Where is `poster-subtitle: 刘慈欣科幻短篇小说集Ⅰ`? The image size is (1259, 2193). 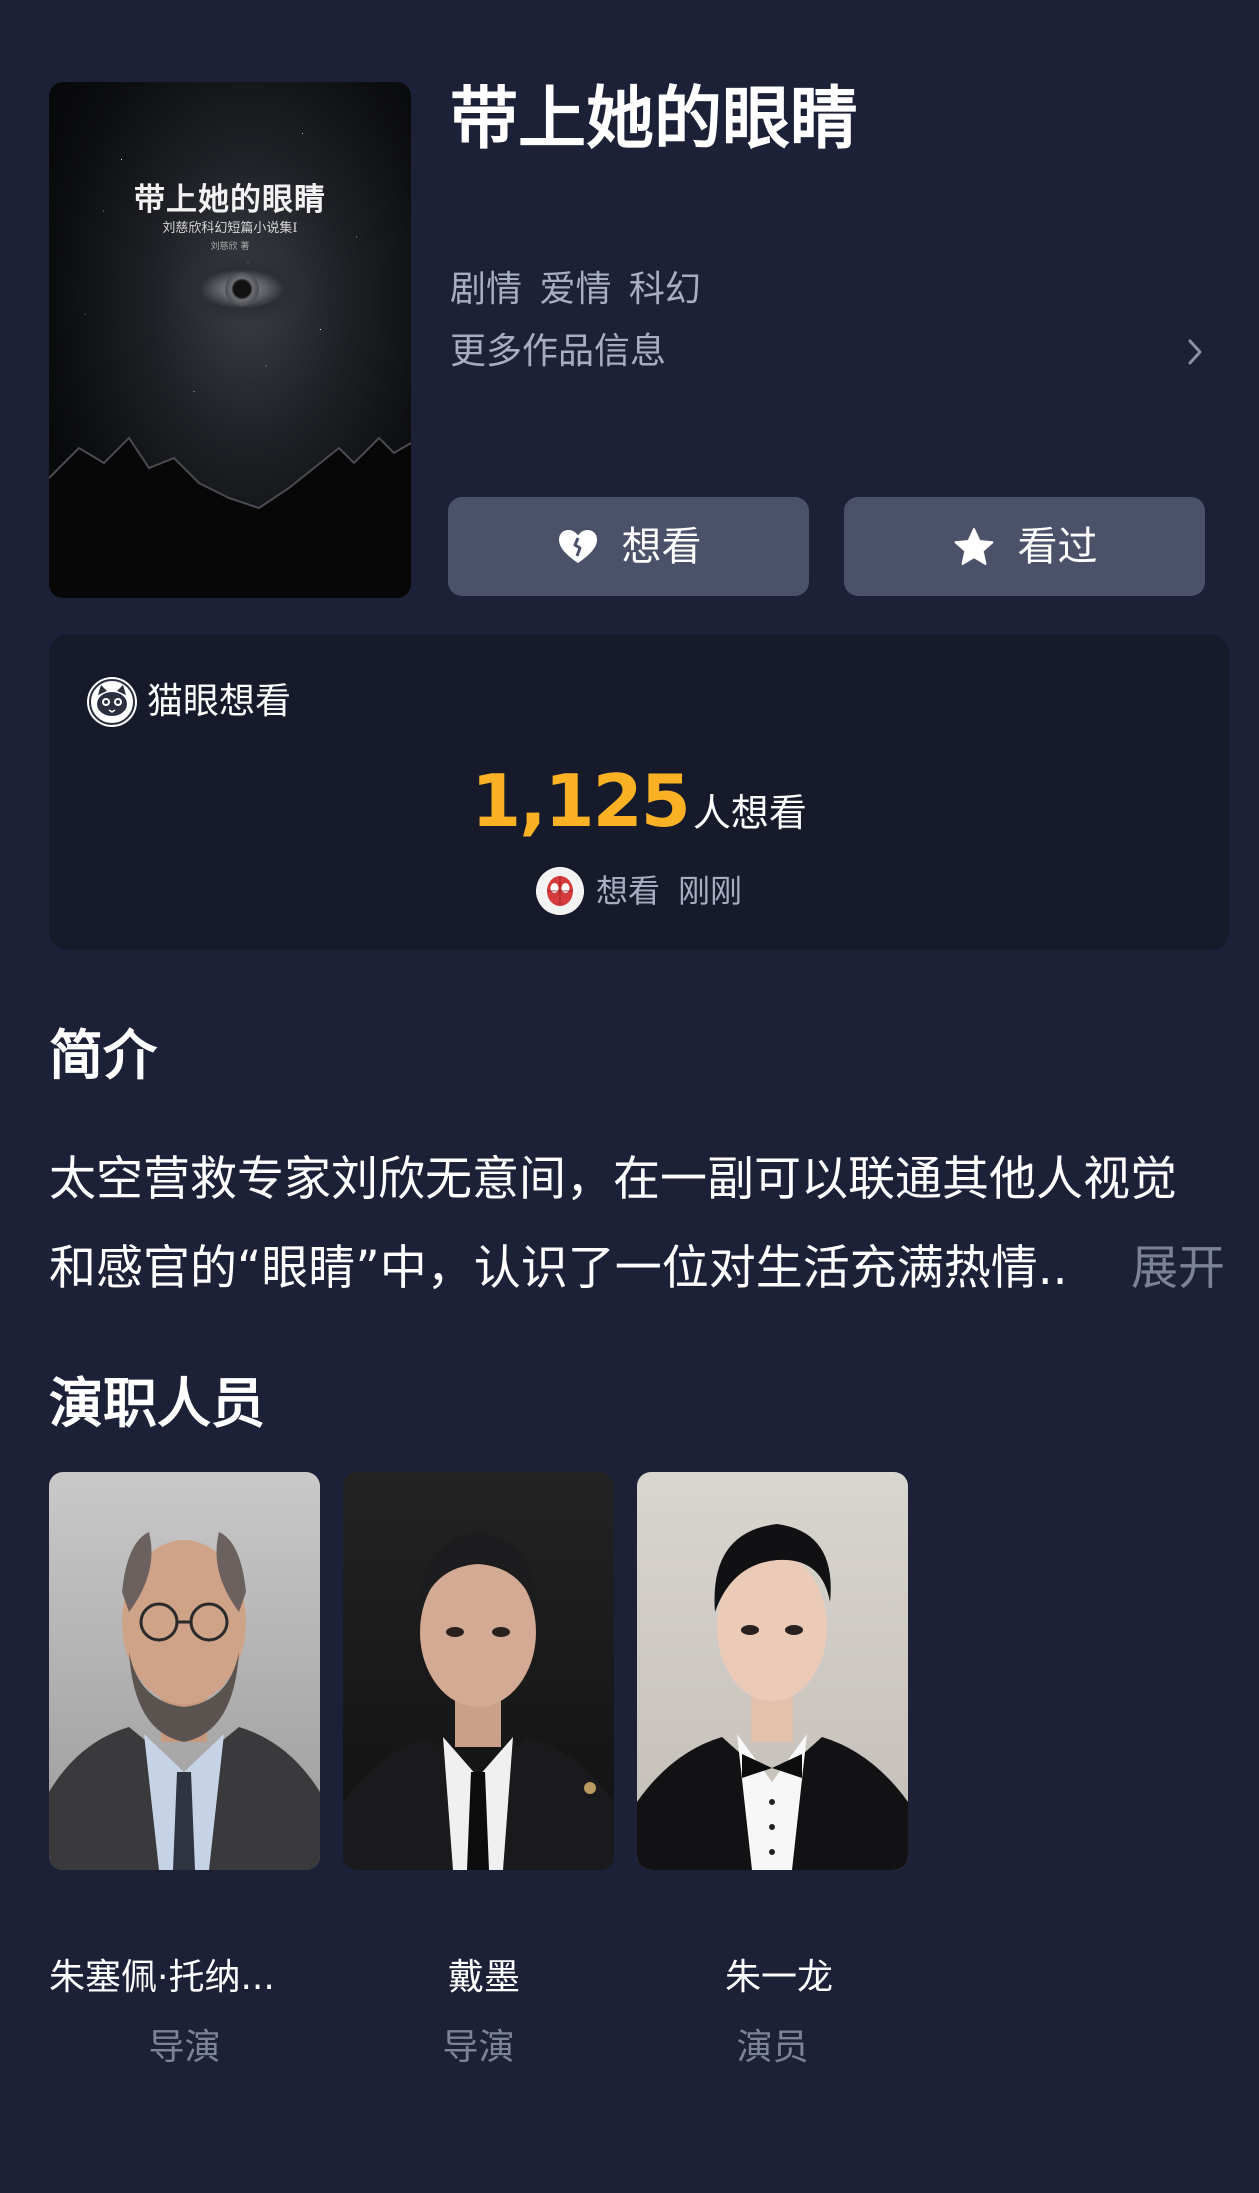 poster-subtitle: 刘慈欣科幻短篇小说集Ⅰ is located at coordinates (230, 228).